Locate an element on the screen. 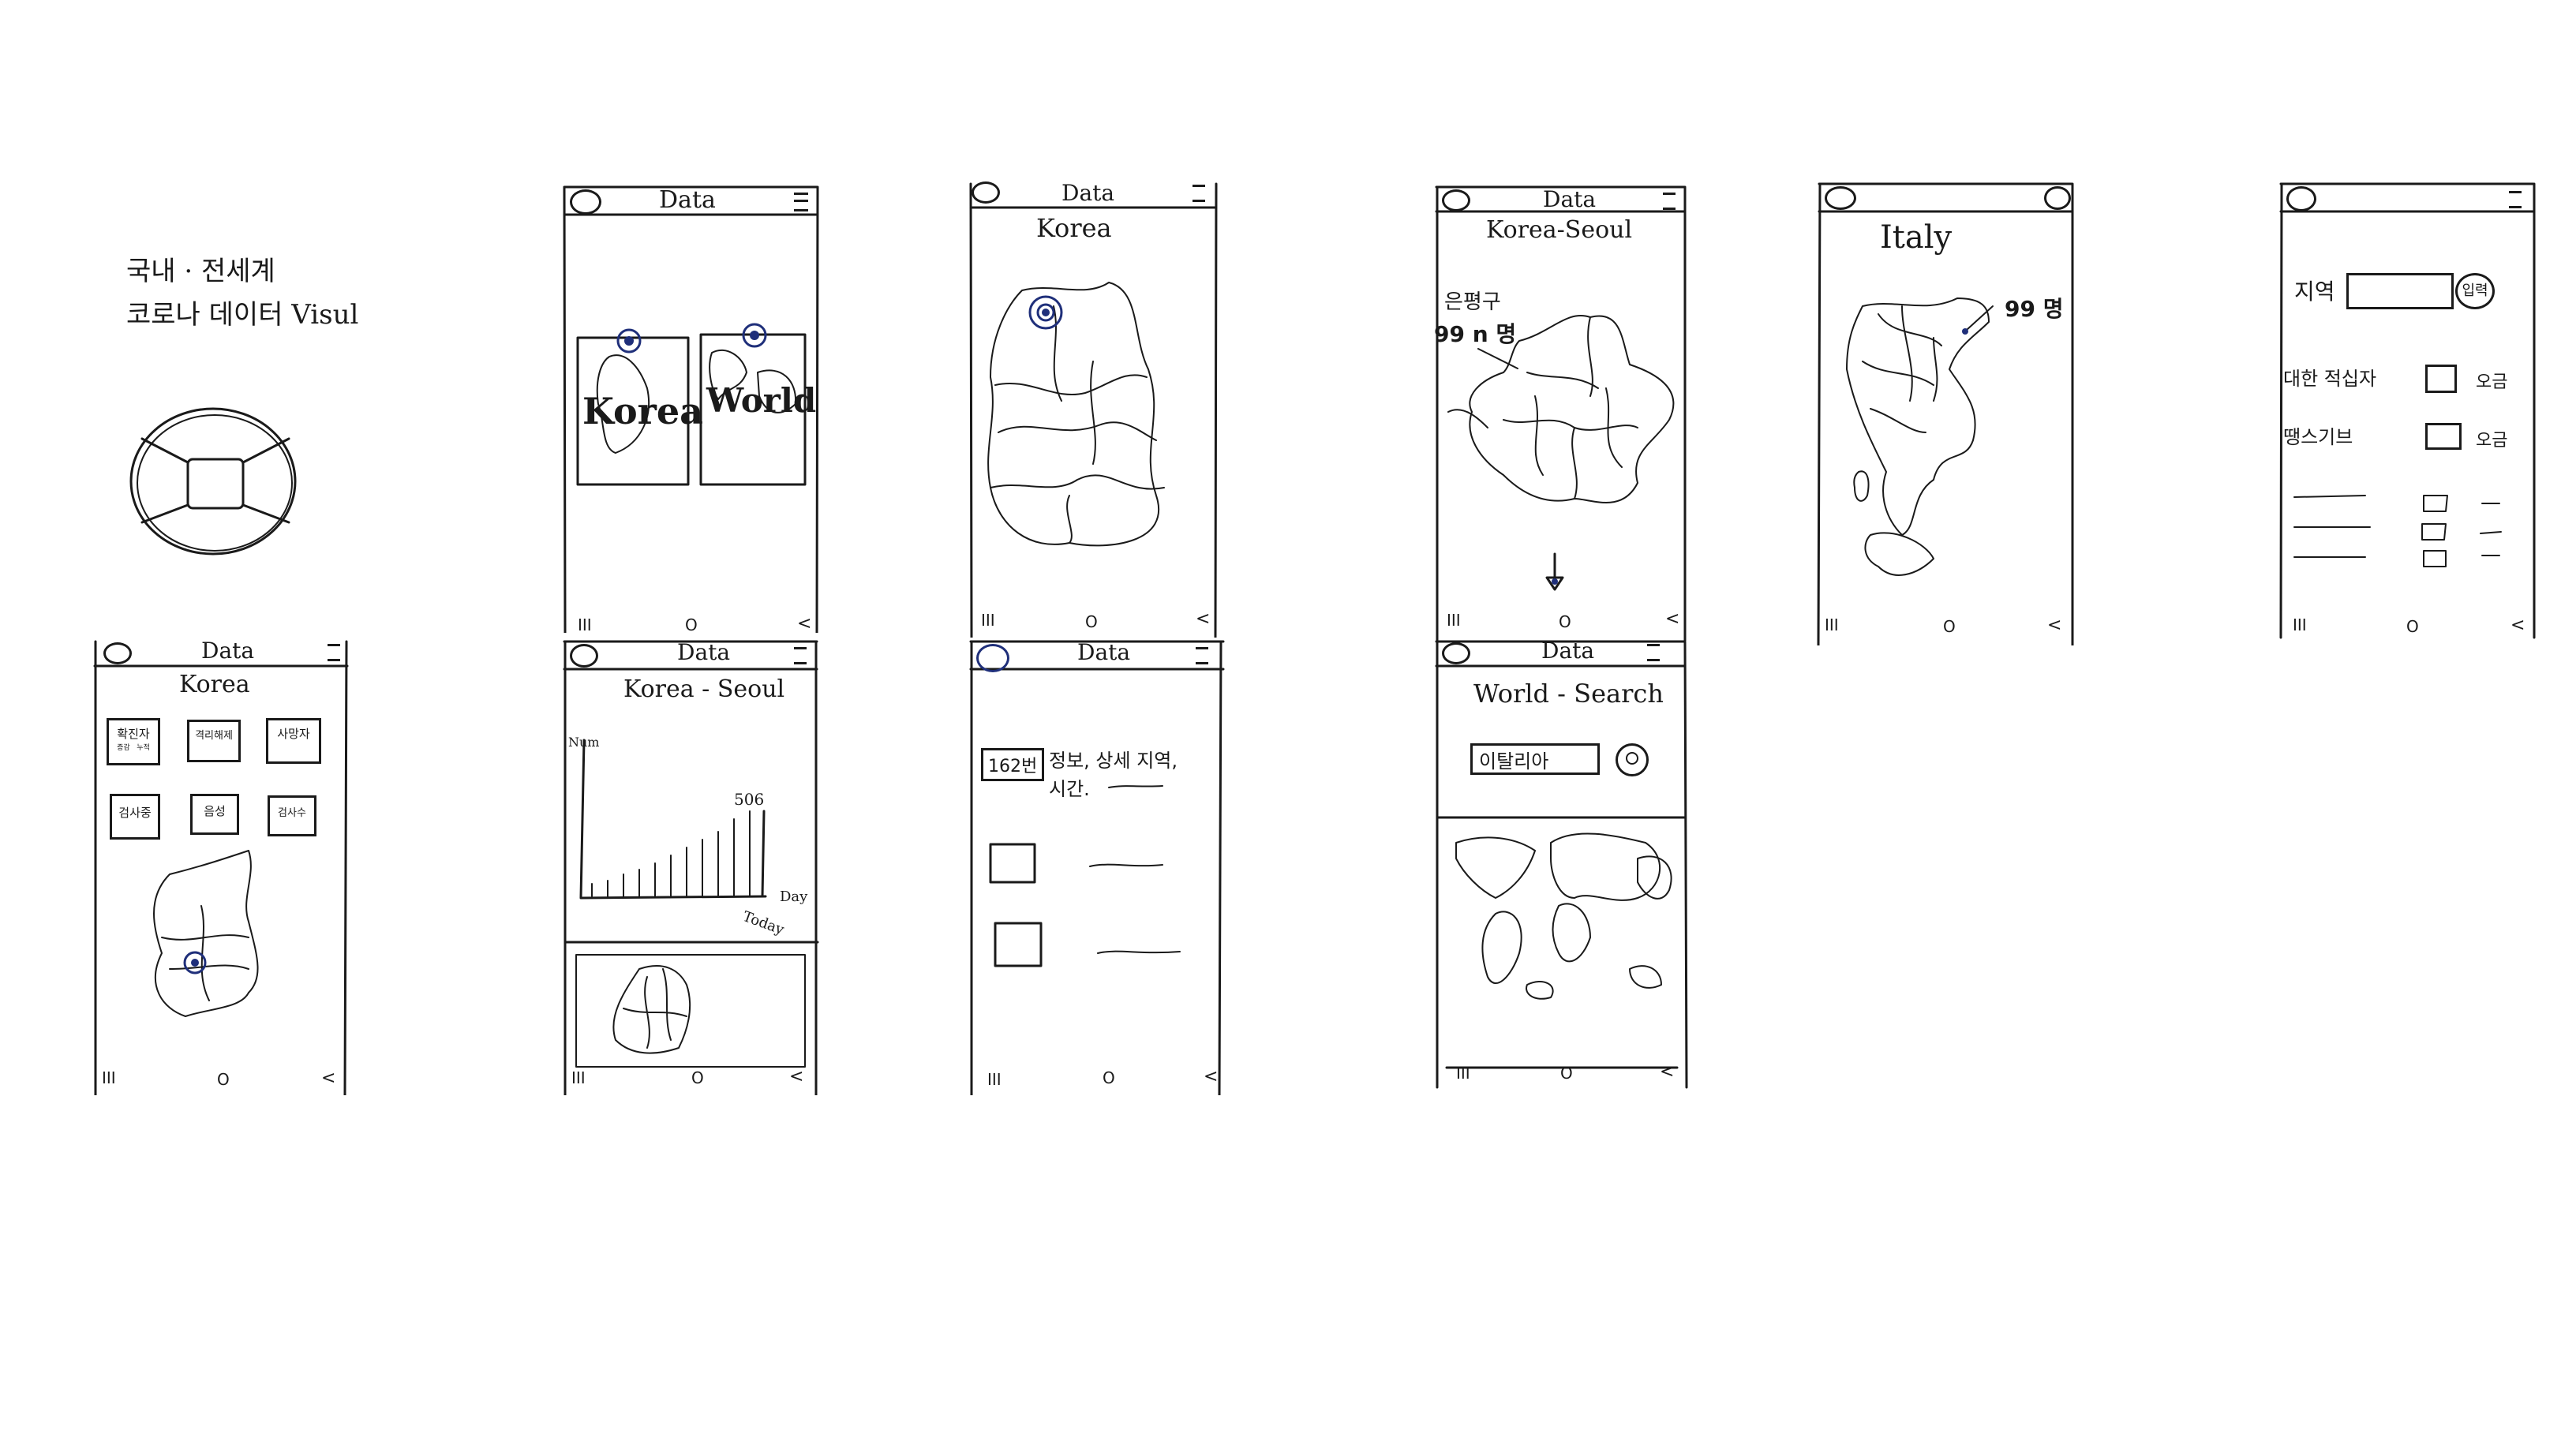 This screenshot has height=1444, width=2576. cover-title-line2: 코로나 데이터 Visul is located at coordinates (242, 315).